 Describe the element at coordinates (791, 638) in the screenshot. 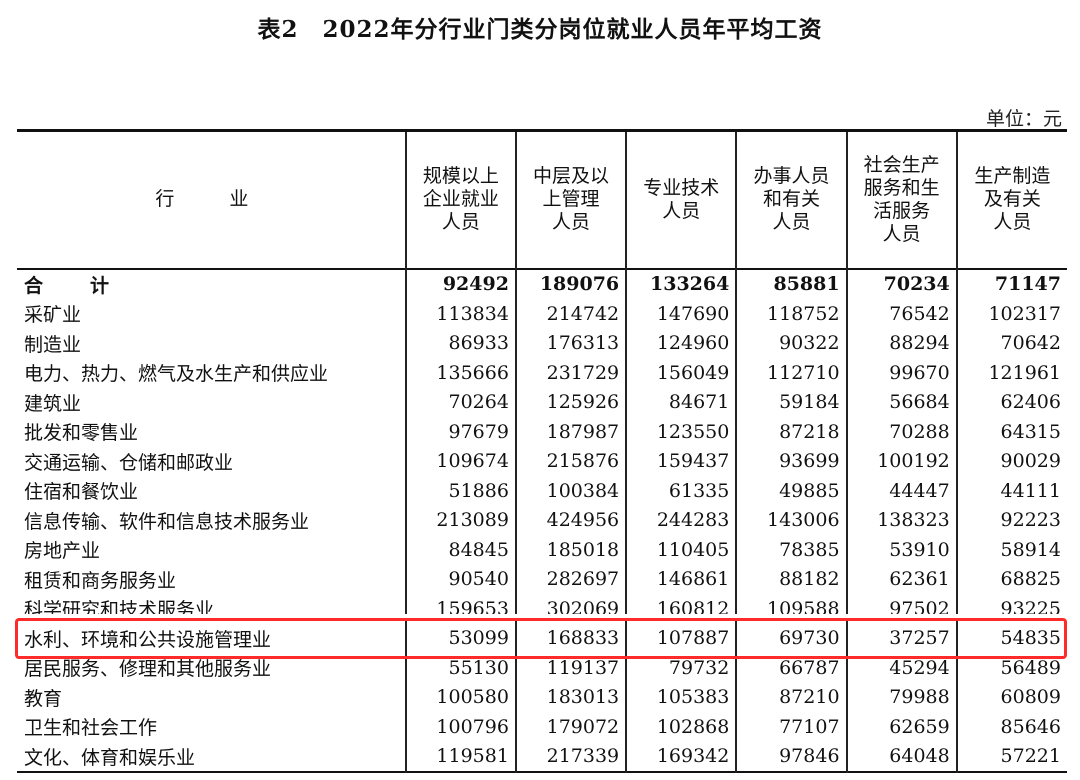

I see `wage-cell: 69730` at that location.